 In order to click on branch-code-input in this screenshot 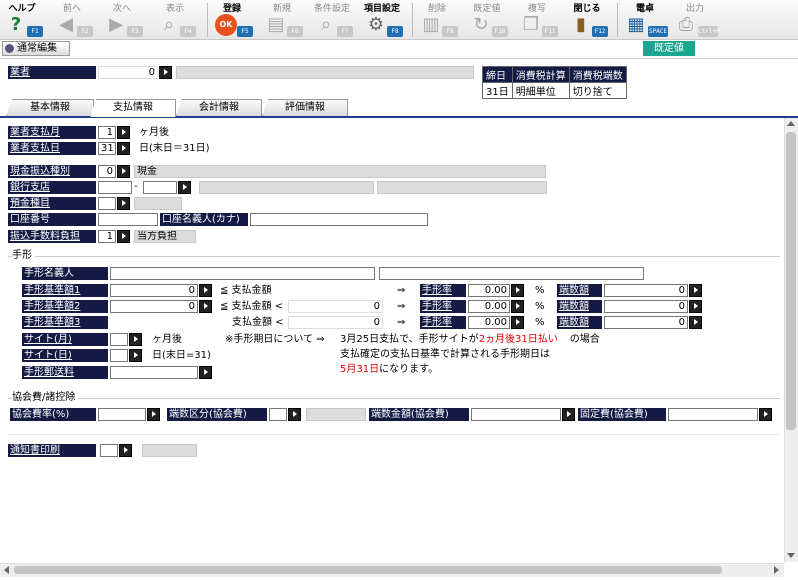, I will do `click(160, 187)`.